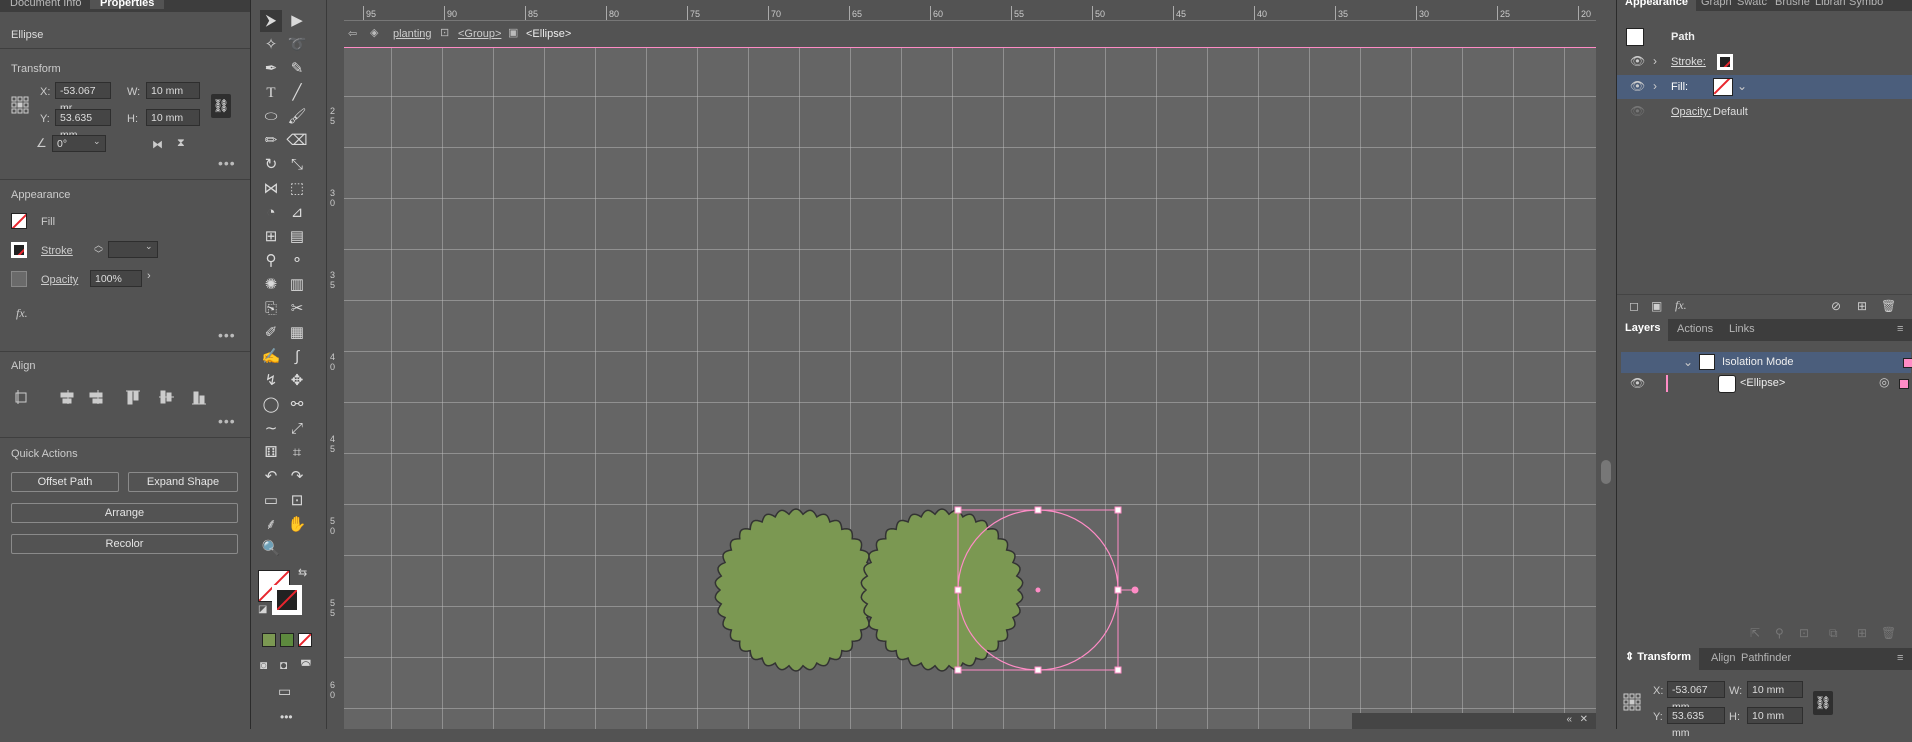 The width and height of the screenshot is (1912, 742). Describe the element at coordinates (124, 513) in the screenshot. I see `arrange-button: Arrange` at that location.